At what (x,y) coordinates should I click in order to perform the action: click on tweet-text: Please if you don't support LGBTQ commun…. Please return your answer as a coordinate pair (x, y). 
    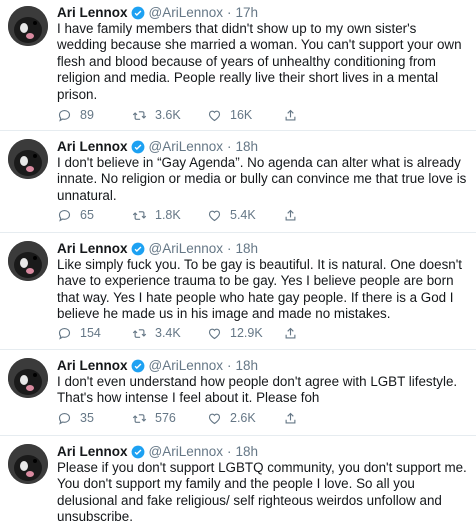
    Looking at the image, I should click on (262, 492).